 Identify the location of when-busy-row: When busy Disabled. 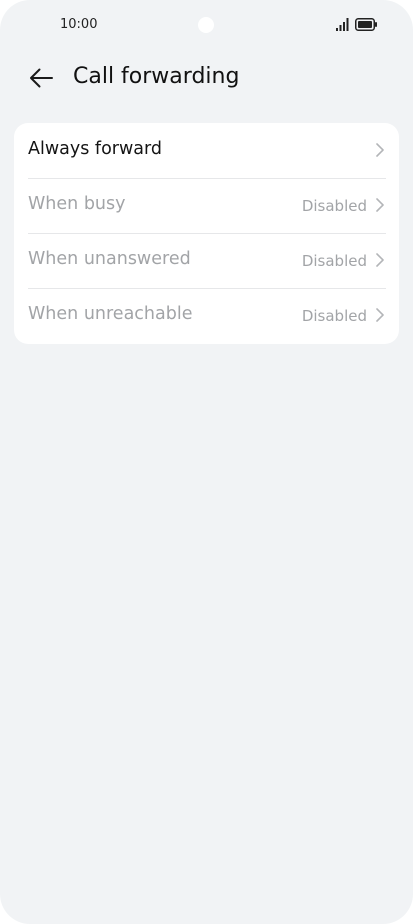
(206, 205).